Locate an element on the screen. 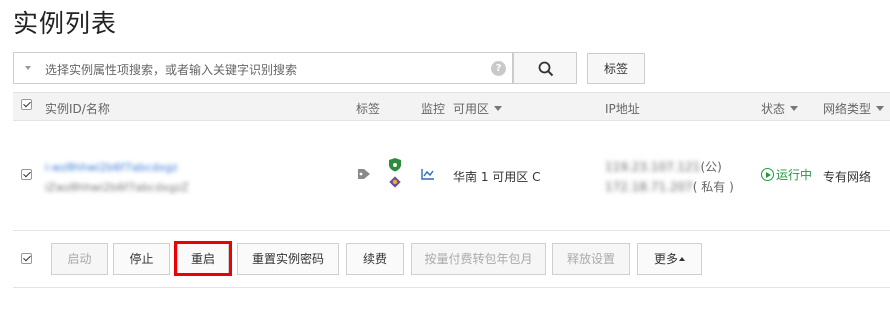  col-ip: IP地址 is located at coordinates (622, 109).